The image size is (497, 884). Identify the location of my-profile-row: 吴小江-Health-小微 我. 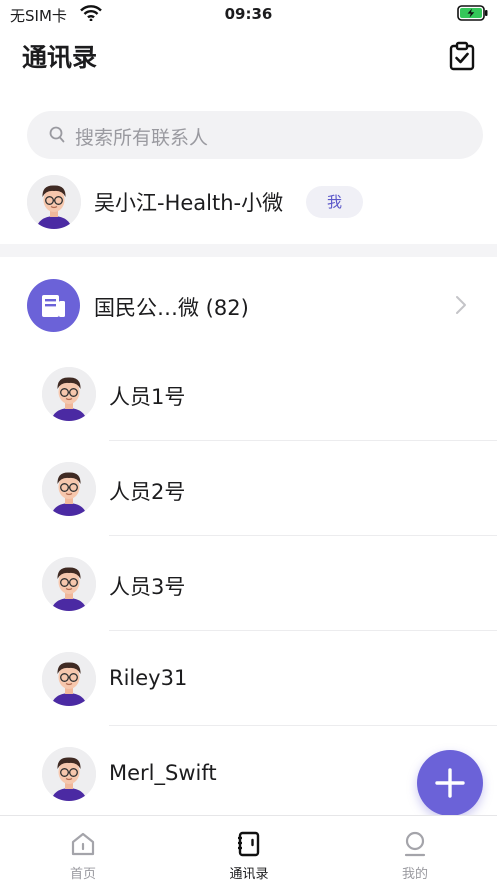
(248, 202).